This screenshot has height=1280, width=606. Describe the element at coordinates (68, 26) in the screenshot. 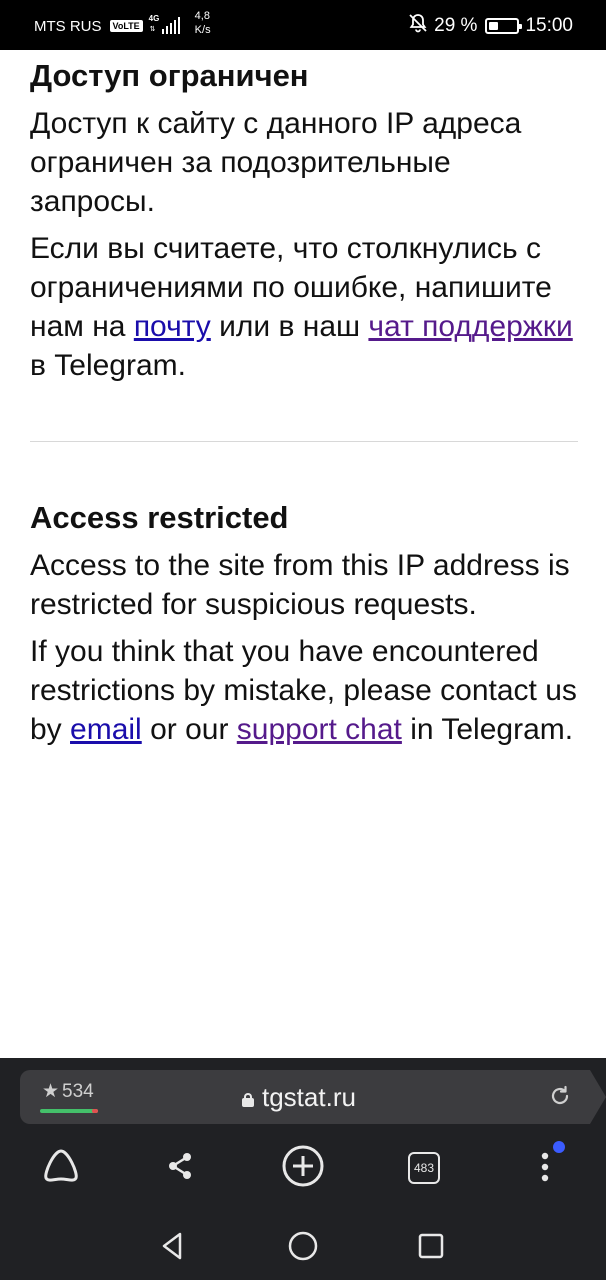

I see `carrier-name: MTS RUS` at that location.